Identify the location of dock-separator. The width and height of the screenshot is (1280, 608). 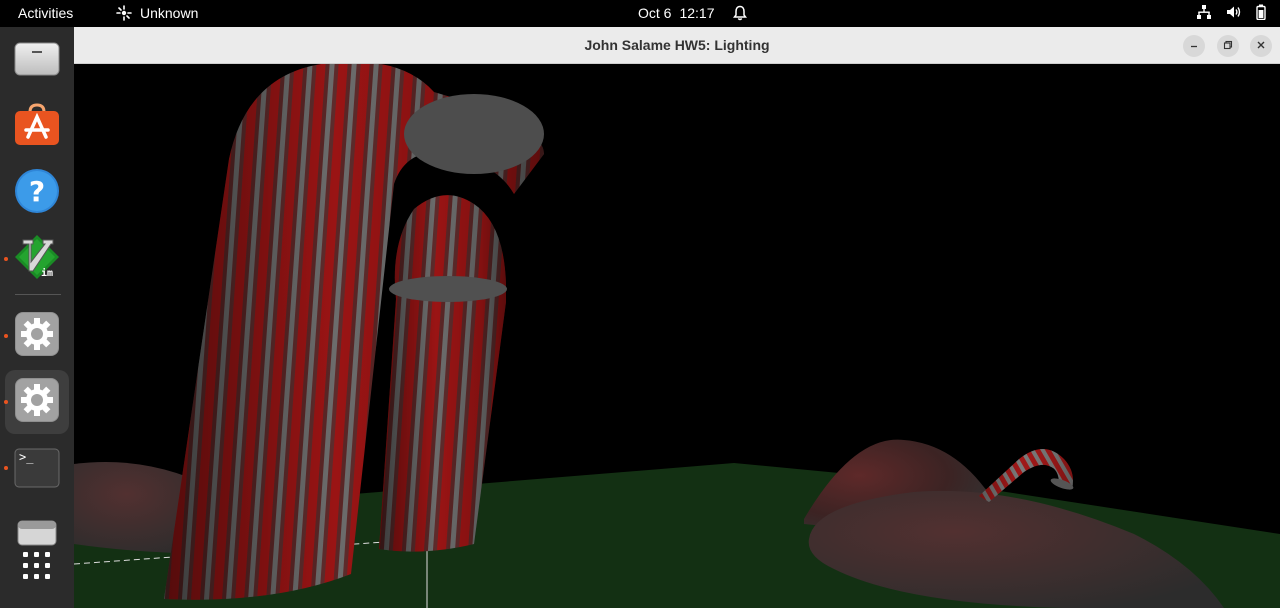
(38, 294).